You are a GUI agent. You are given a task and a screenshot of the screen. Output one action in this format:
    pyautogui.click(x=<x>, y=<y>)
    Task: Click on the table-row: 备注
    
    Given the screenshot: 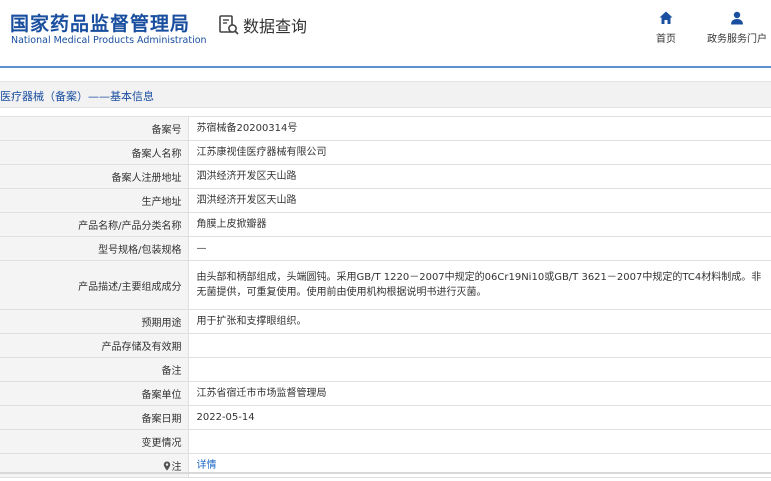 What is the action you would take?
    pyautogui.click(x=385, y=369)
    